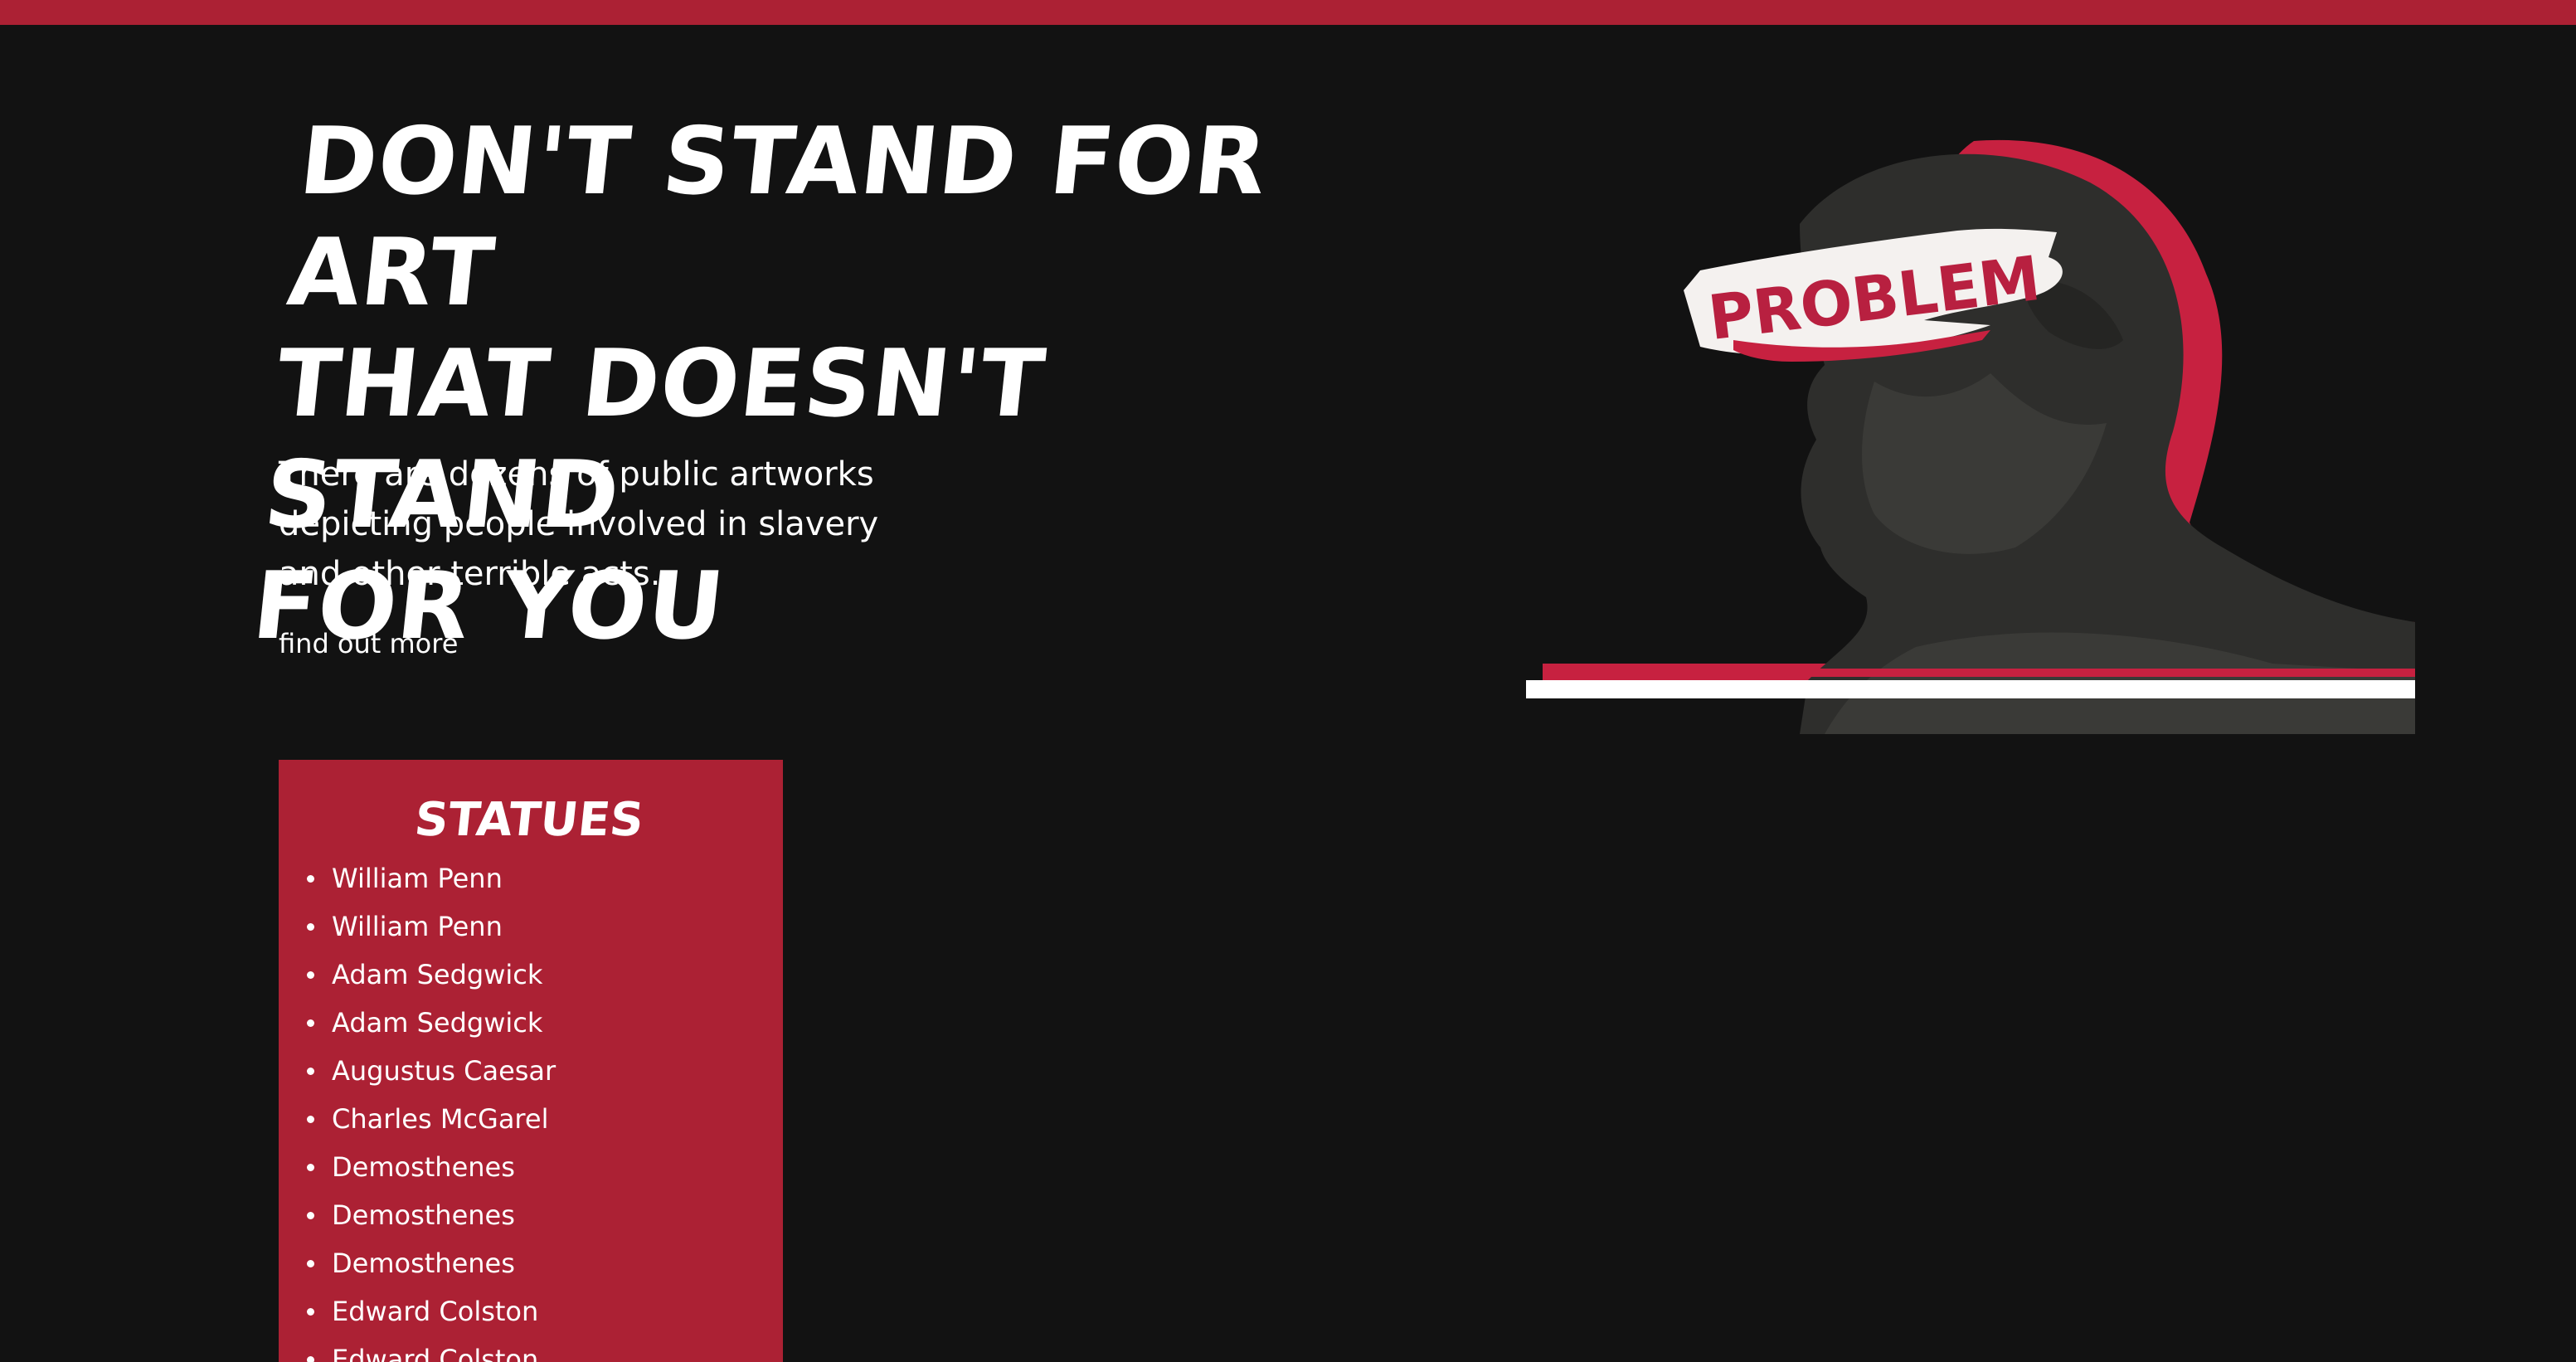  What do you see at coordinates (1288, 12) in the screenshot?
I see `top-accent-bar` at bounding box center [1288, 12].